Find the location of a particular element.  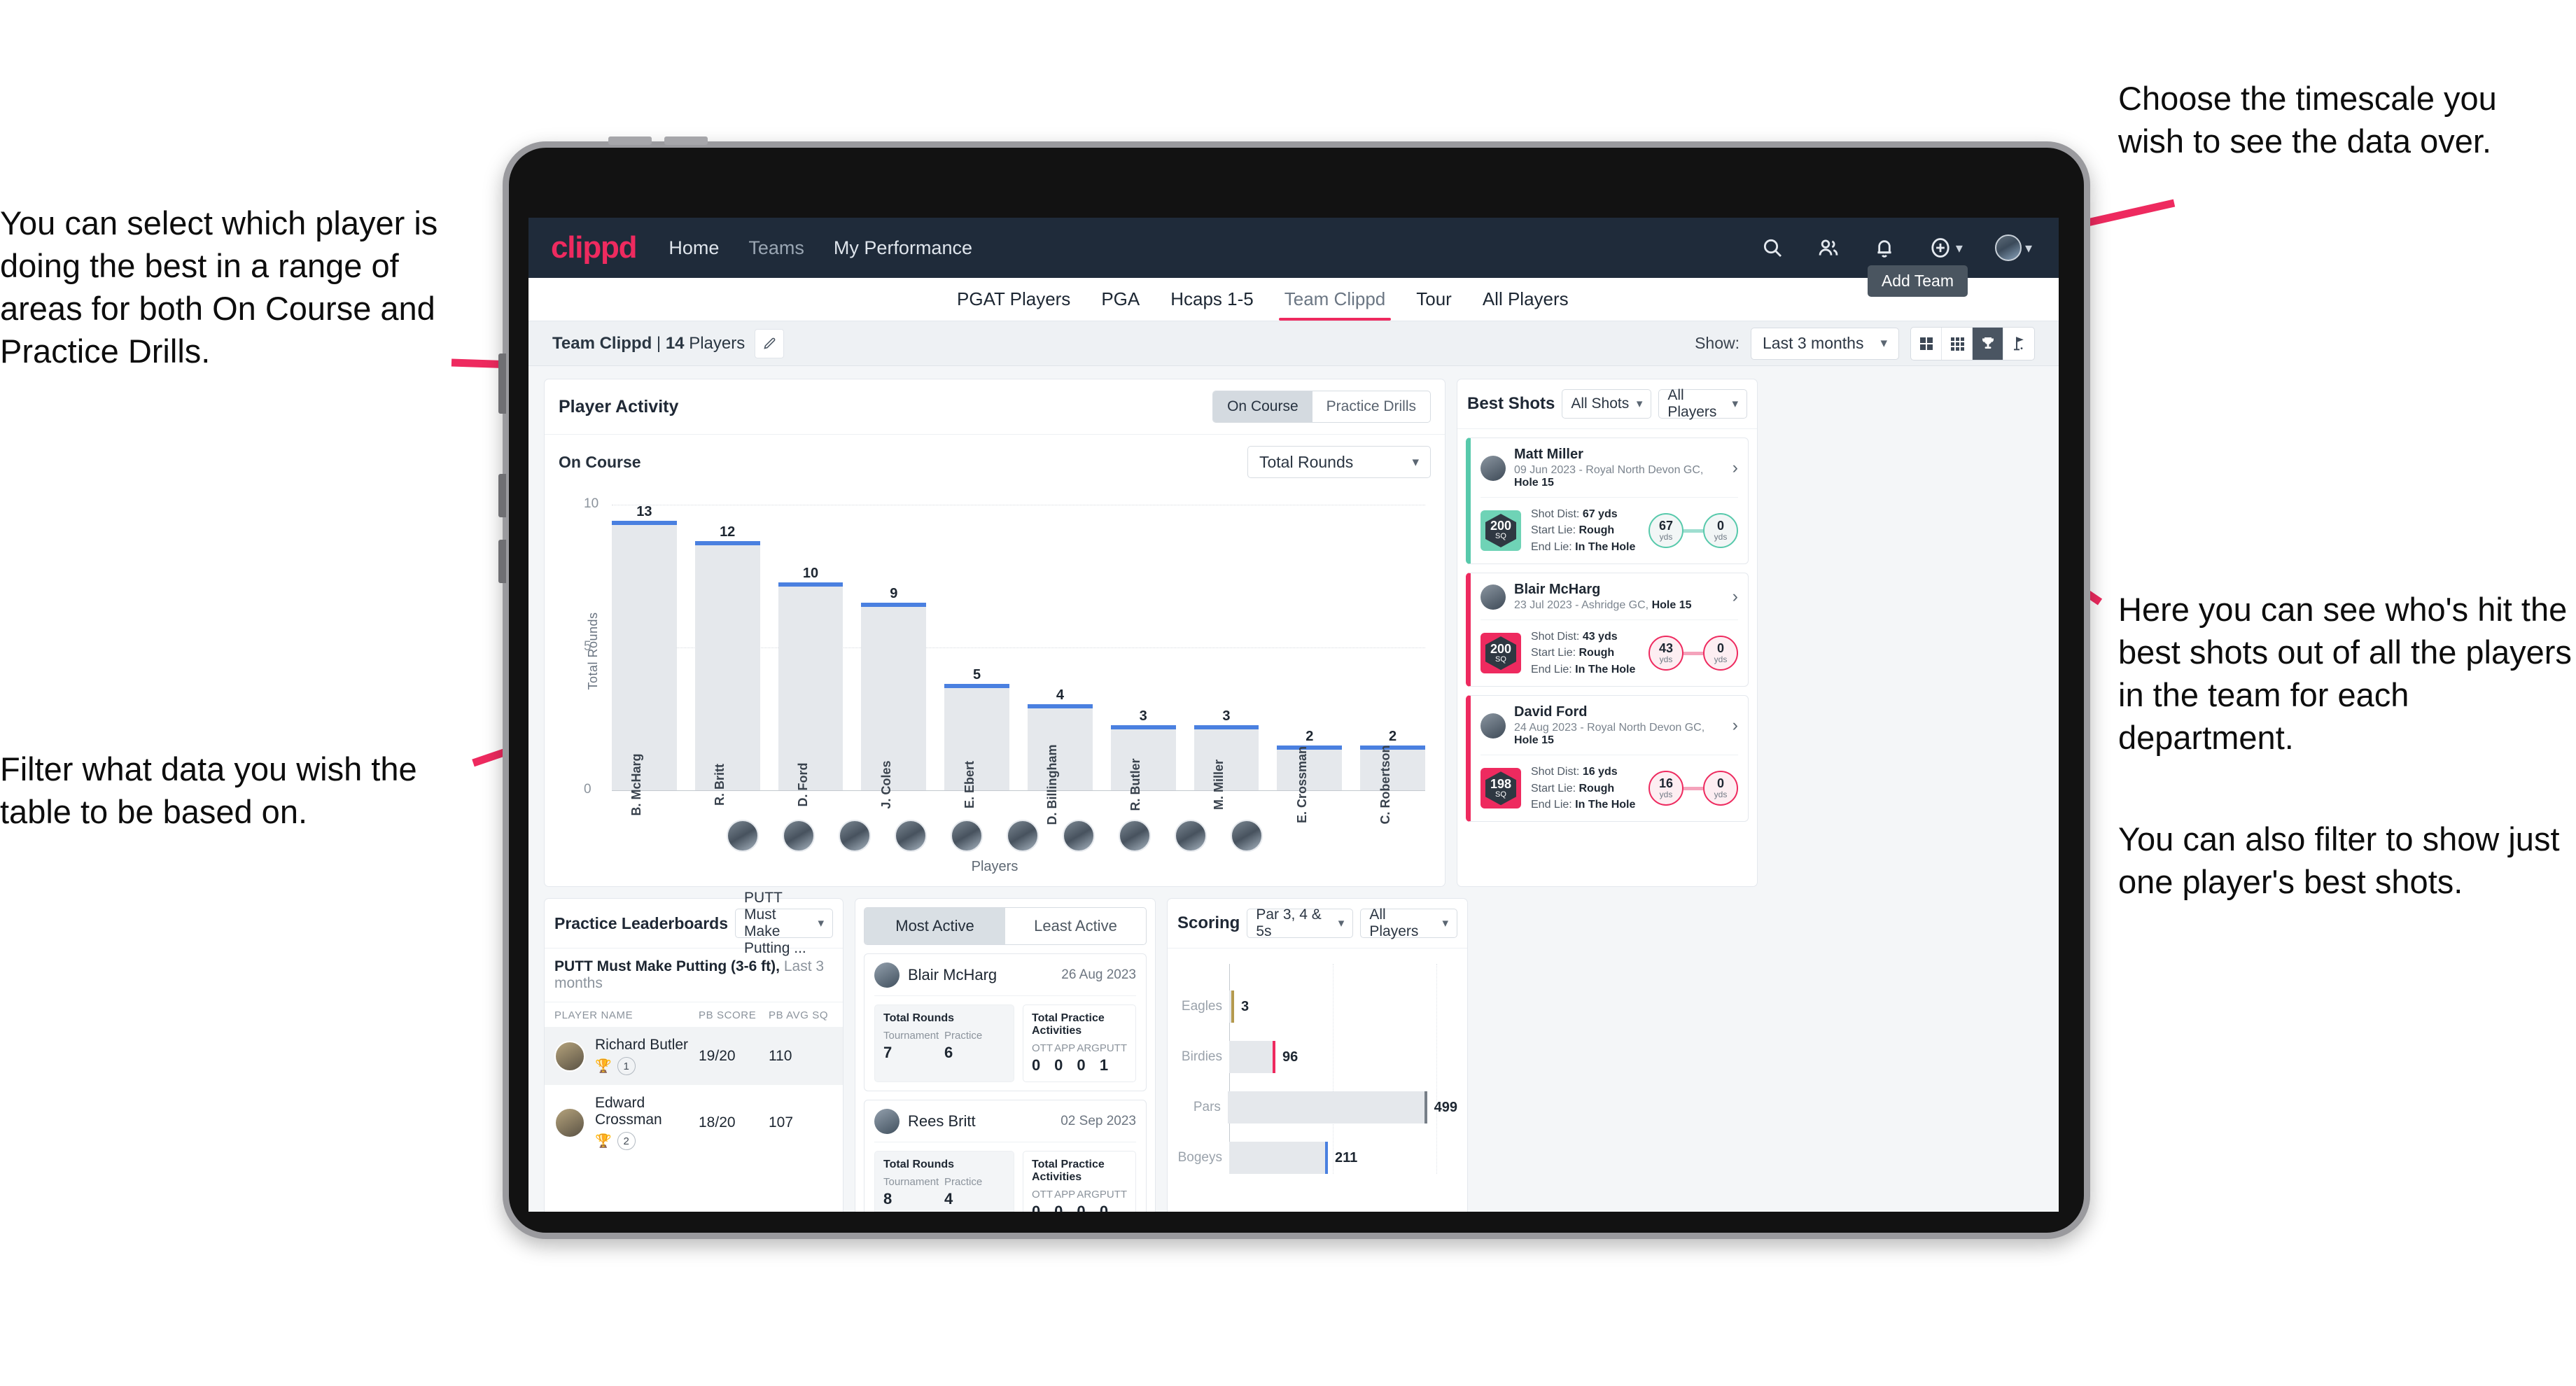

grid-2x2-icon is located at coordinates (1926, 343).